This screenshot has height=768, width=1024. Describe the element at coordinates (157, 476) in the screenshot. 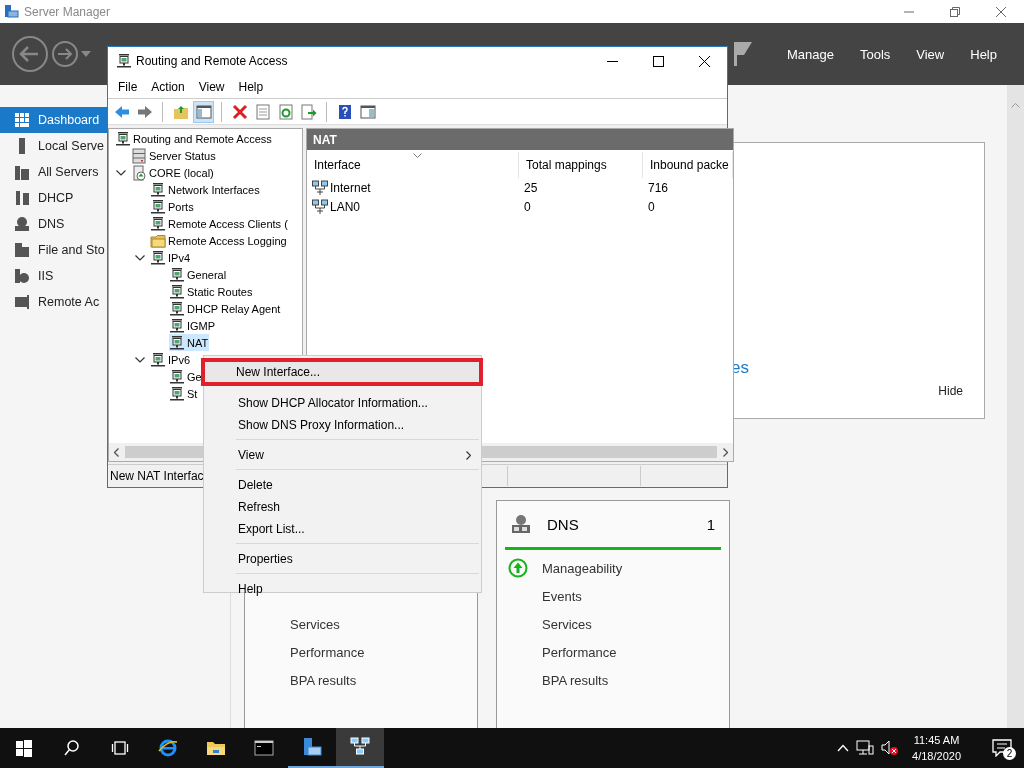

I see `status-text: New NAT Interfac` at that location.